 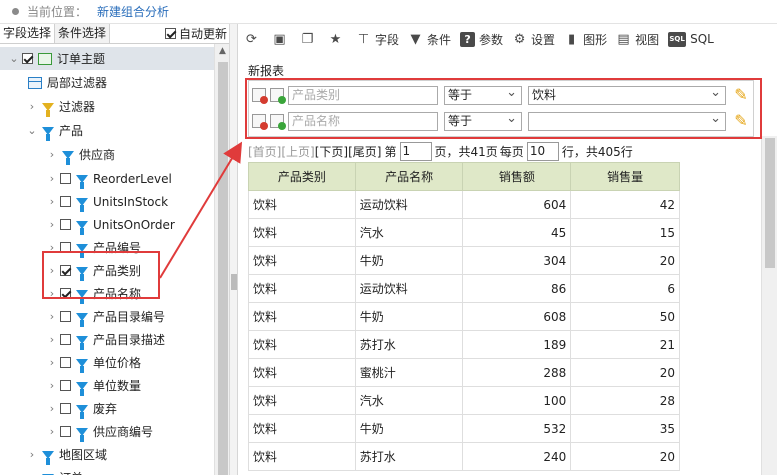 I want to click on save-button: ▣, so click(x=281, y=39).